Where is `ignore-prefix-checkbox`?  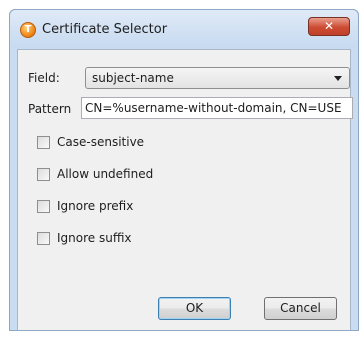
ignore-prefix-checkbox is located at coordinates (43, 206).